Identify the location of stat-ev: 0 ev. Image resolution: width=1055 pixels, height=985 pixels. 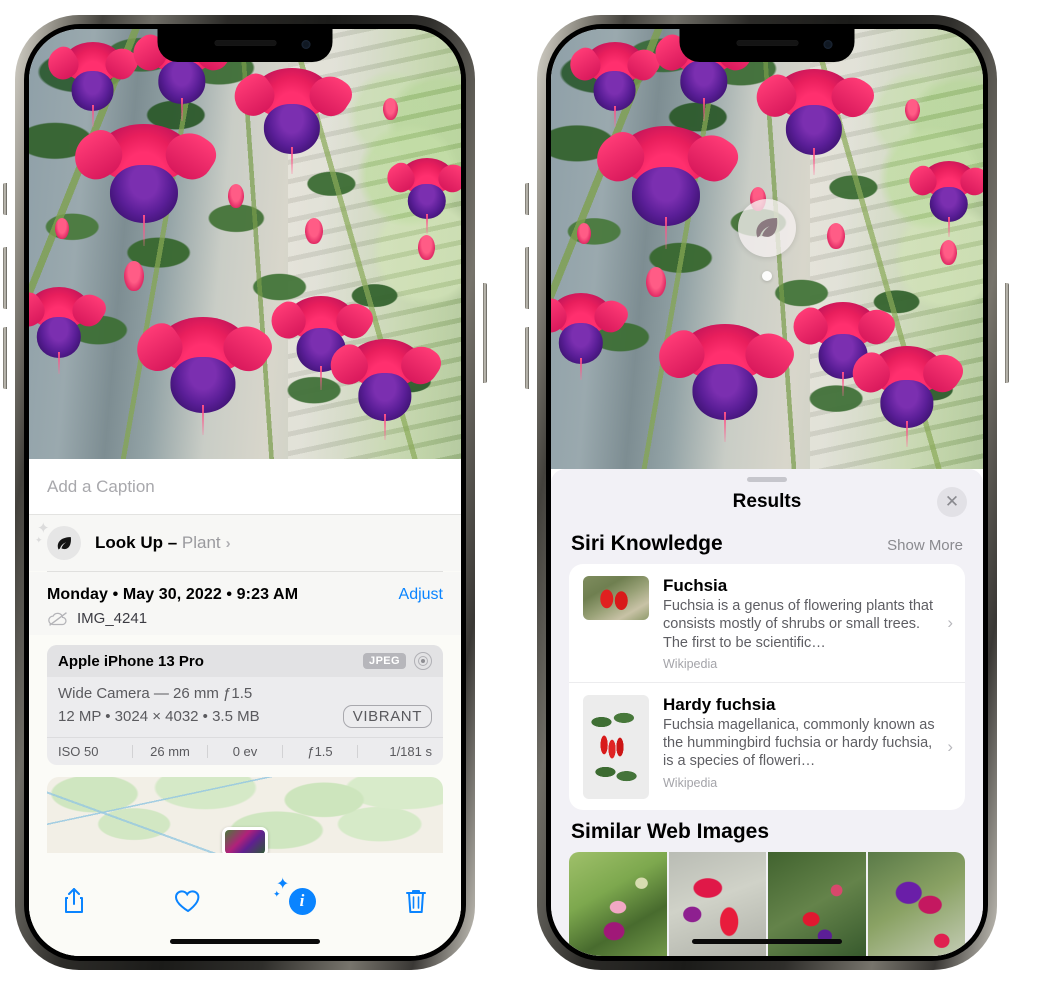
(245, 751).